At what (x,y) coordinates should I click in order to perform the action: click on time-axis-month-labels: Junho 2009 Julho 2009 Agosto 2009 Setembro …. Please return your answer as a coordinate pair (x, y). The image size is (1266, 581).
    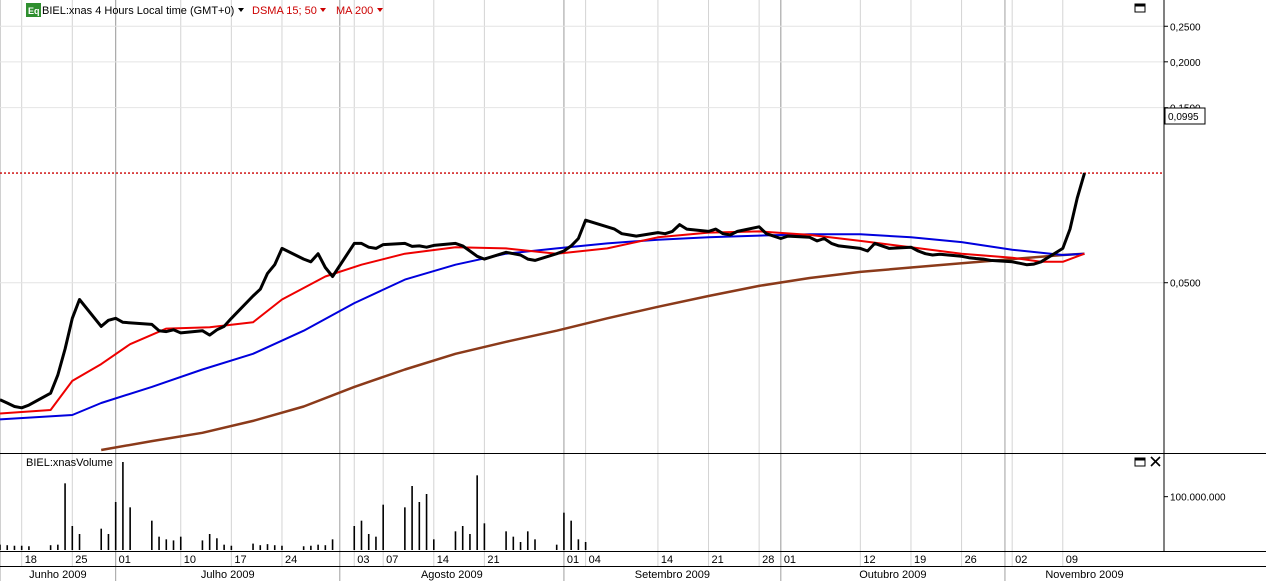
    Looking at the image, I should click on (576, 575).